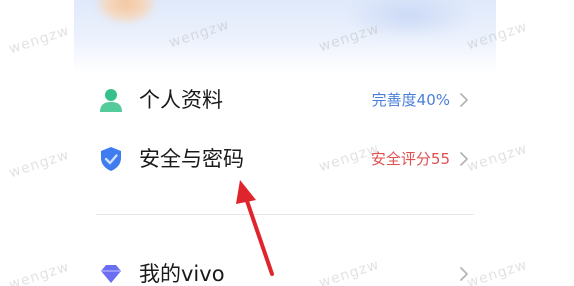 This screenshot has width=574, height=286. Describe the element at coordinates (111, 159) in the screenshot. I see `shield-icon` at that location.